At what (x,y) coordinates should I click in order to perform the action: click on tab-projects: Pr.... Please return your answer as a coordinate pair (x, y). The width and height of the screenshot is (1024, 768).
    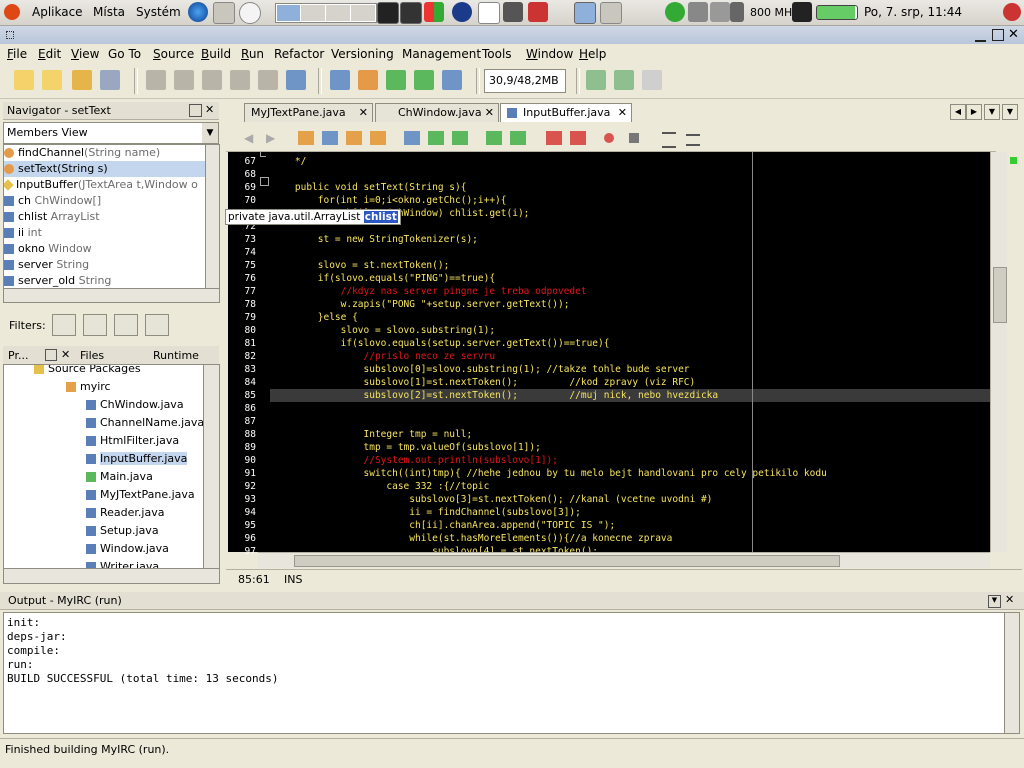
    Looking at the image, I should click on (18, 355).